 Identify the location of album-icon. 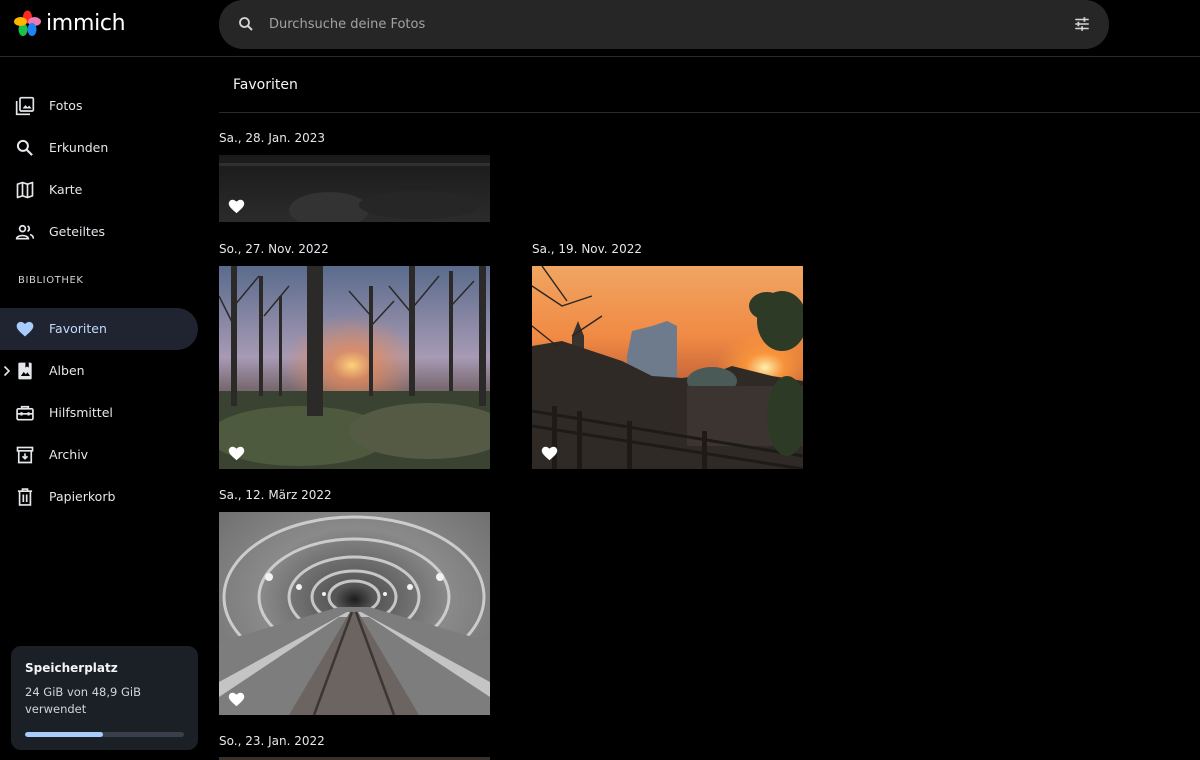
(25, 371).